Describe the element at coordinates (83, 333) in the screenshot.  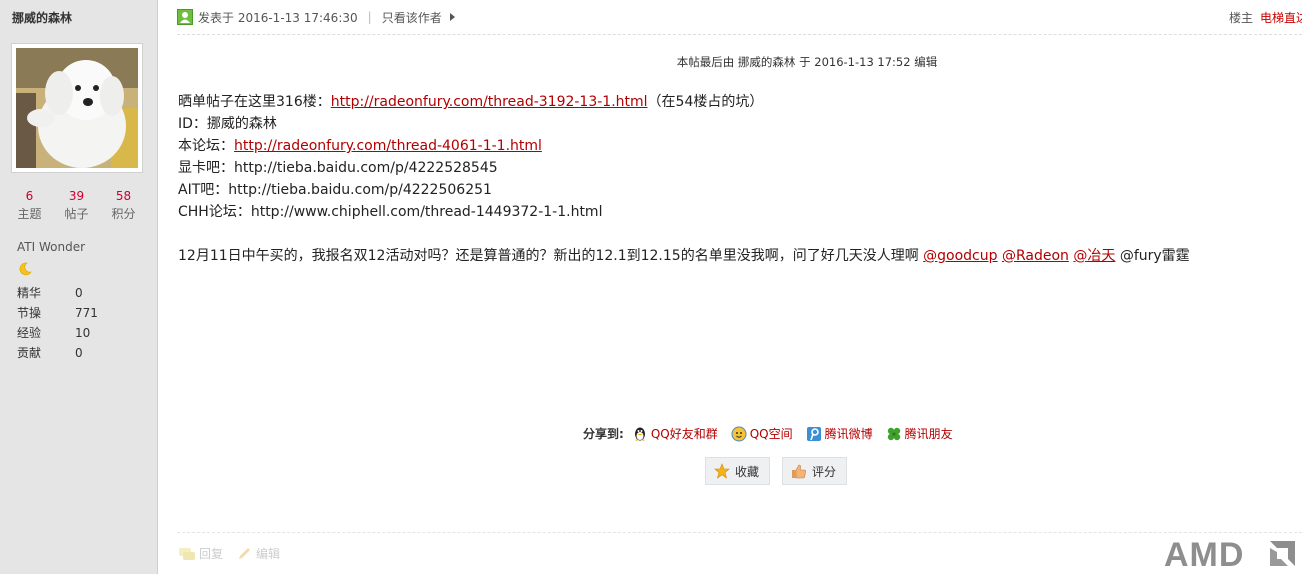
I see `attr-value: 10` at that location.